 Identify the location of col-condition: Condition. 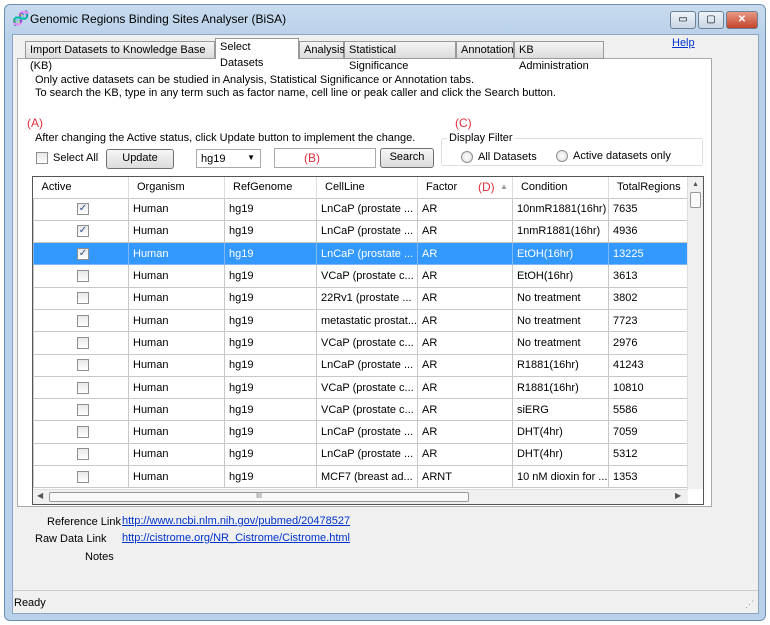
(560, 187).